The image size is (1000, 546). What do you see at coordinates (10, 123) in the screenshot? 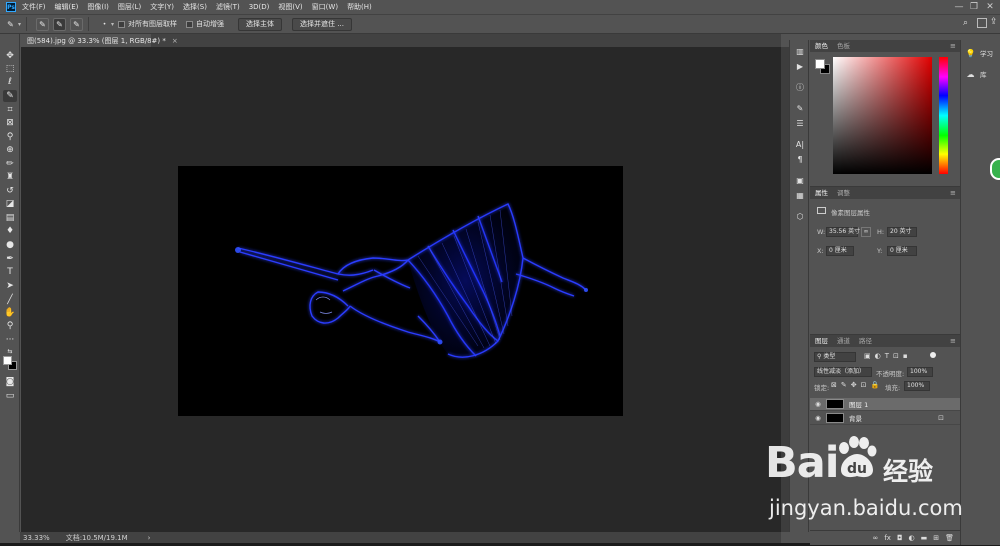
I see `frame-tool-icon: ⊠` at bounding box center [10, 123].